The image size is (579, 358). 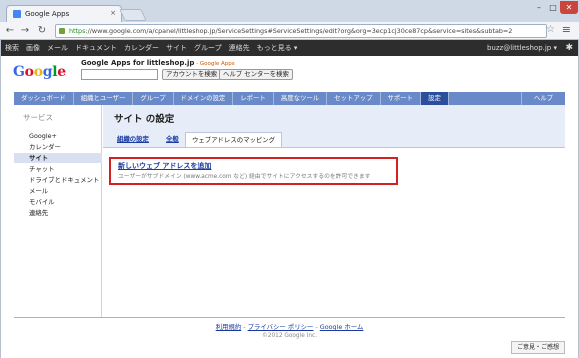 I want to click on sidebar-item: 連絡先, so click(x=58, y=213).